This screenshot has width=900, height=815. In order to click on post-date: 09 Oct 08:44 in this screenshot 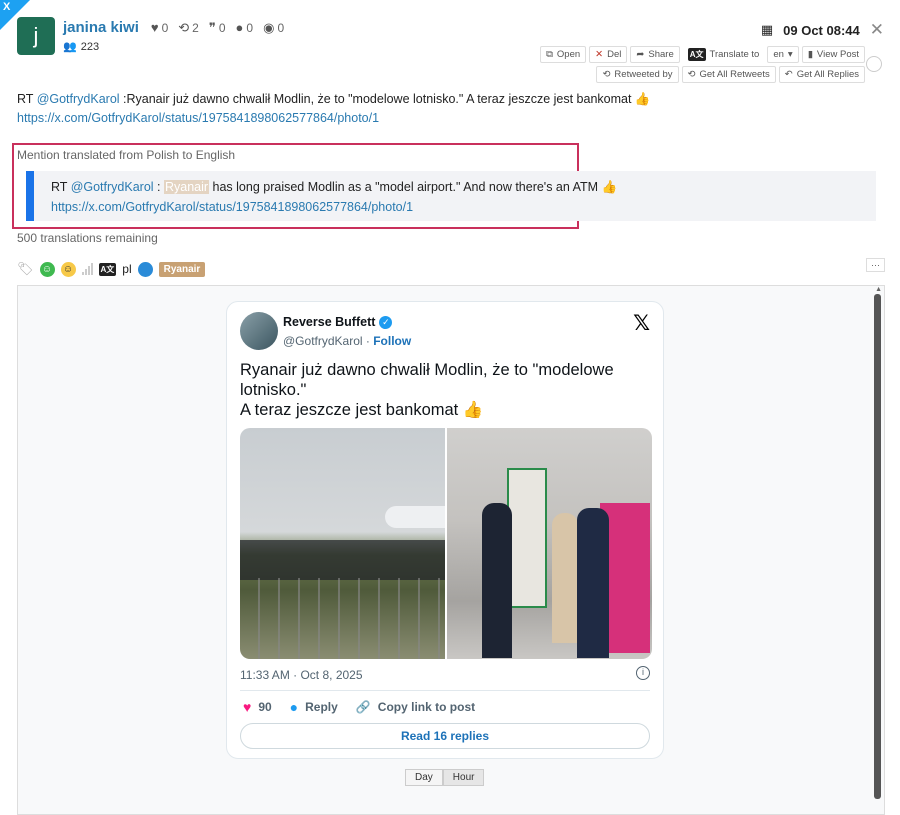, I will do `click(821, 30)`.